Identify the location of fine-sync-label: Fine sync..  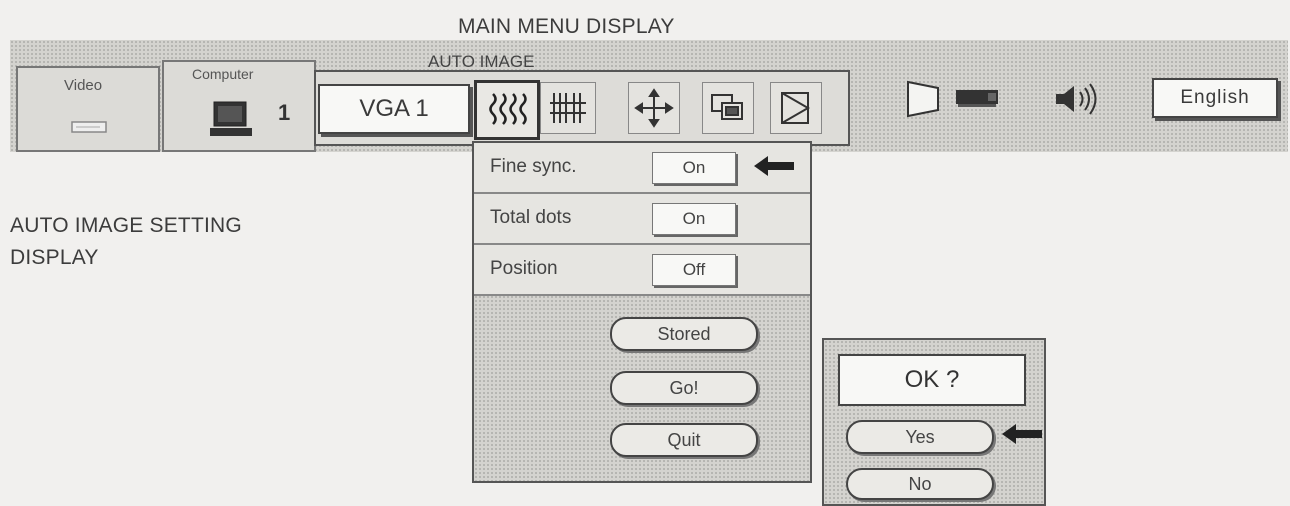
(533, 166).